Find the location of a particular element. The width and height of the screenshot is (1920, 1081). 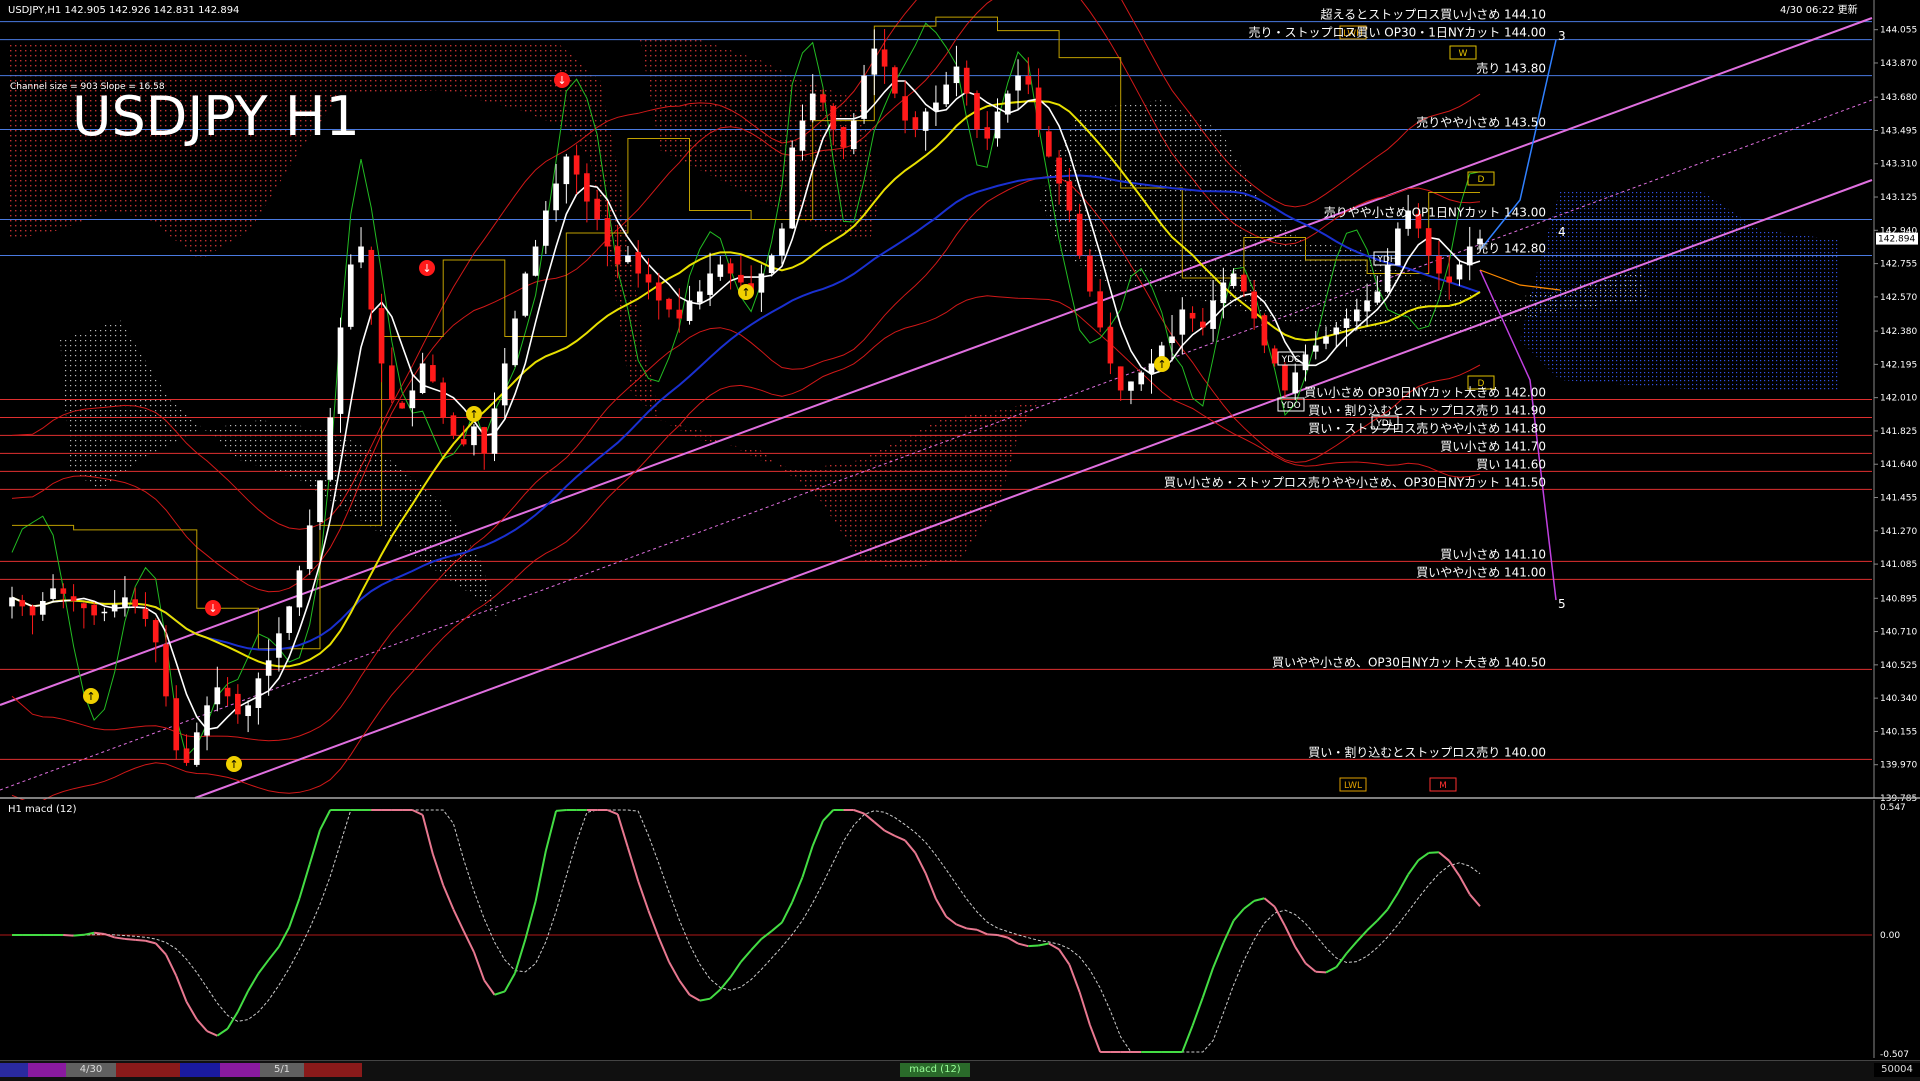

level-label: 買い 141.60 is located at coordinates (1511, 464).